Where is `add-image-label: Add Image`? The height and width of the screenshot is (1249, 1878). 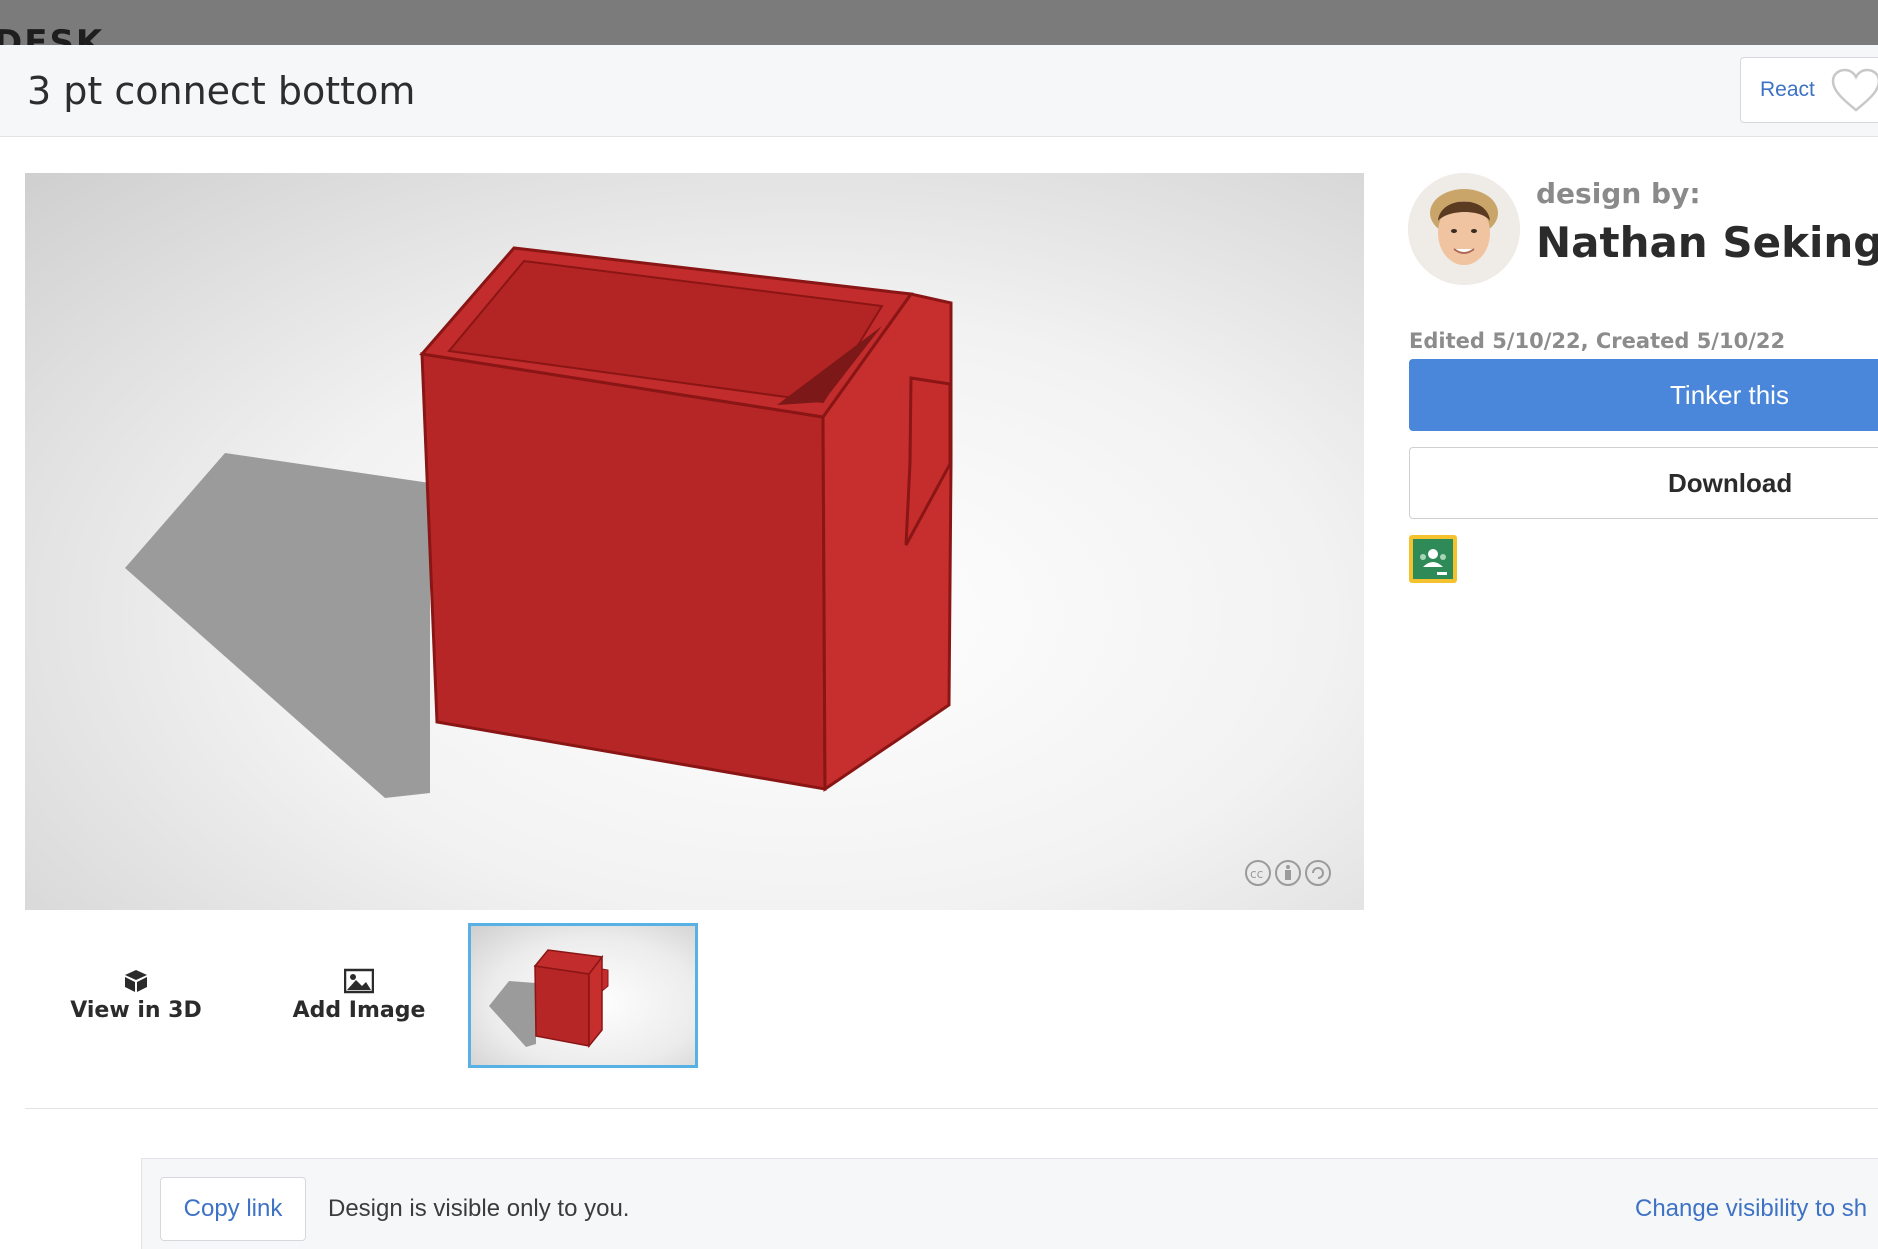
add-image-label: Add Image is located at coordinates (359, 1010).